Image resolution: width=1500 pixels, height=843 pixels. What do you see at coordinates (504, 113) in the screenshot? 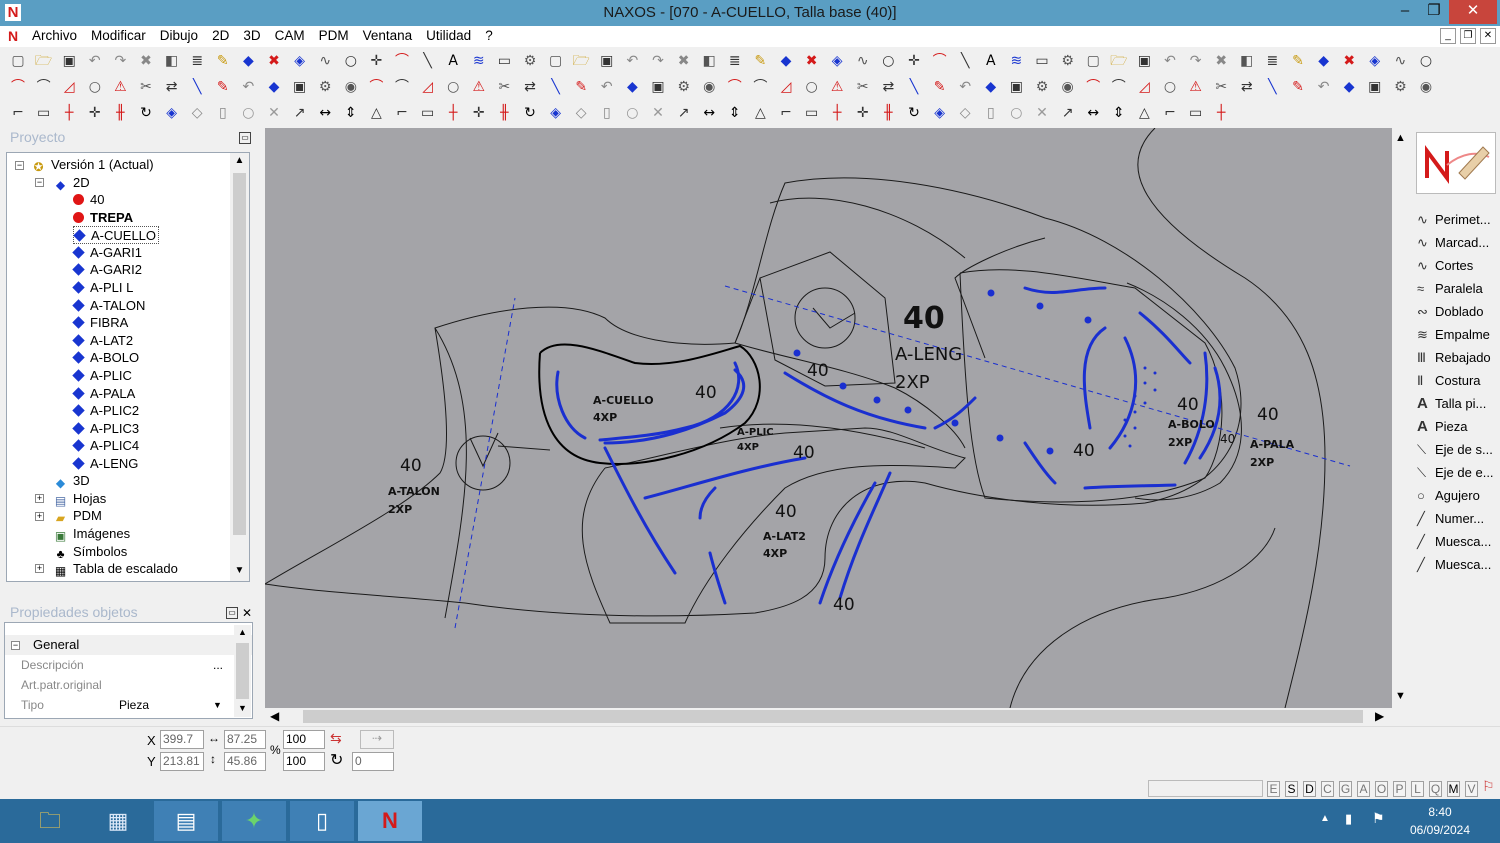
I see `toolbar-tool-icon: ╫` at bounding box center [504, 113].